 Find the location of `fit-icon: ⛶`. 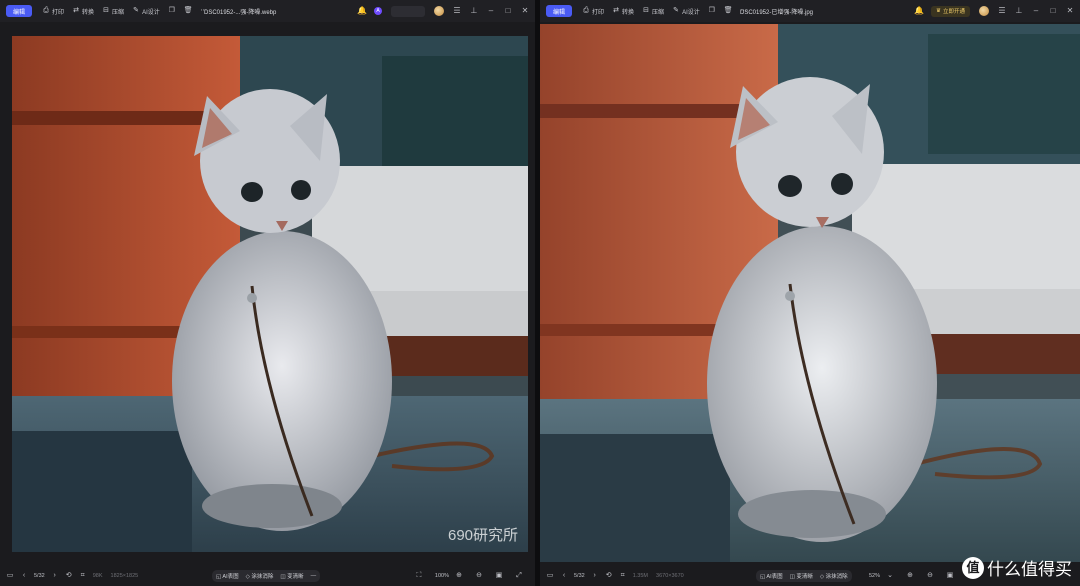

fit-icon: ⛶ is located at coordinates (419, 576).